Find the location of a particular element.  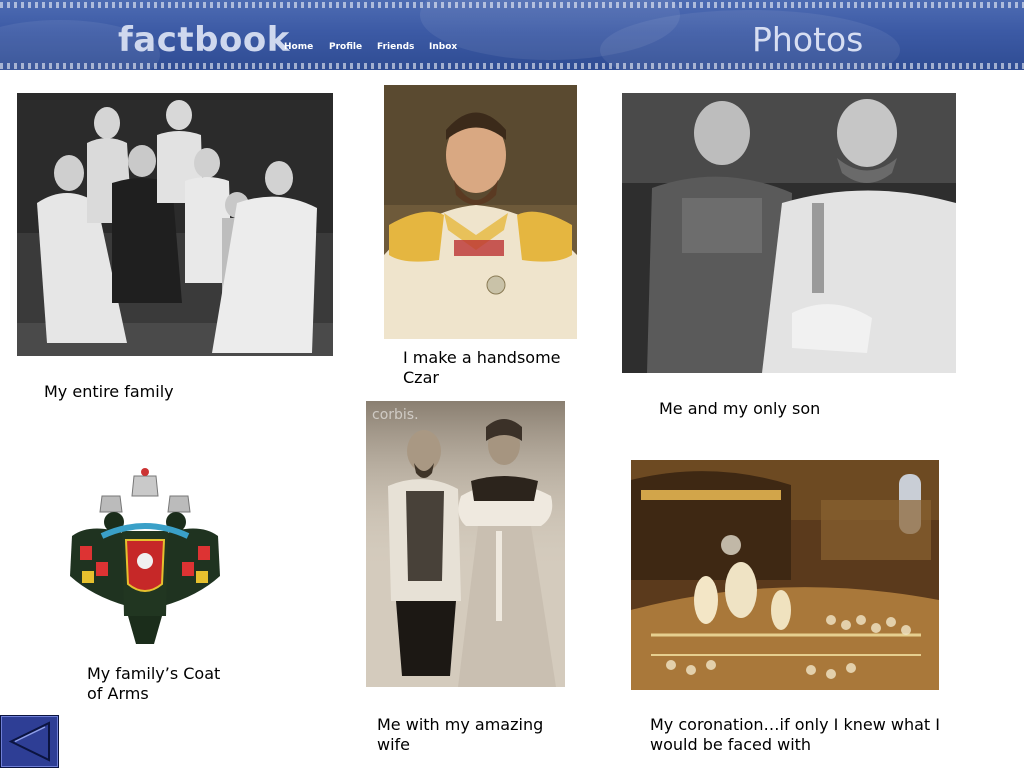

nav-profile: Profile is located at coordinates (345, 47).